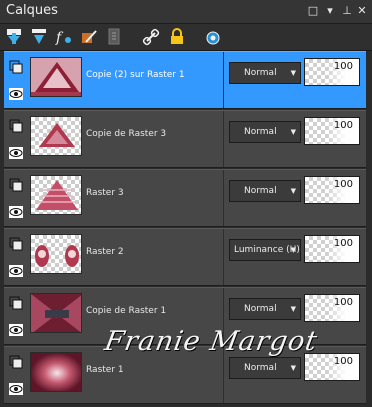  Describe the element at coordinates (186, 12) in the screenshot. I see `panel-titlebar: Calques □ ▾ ⊥ ✕` at that location.